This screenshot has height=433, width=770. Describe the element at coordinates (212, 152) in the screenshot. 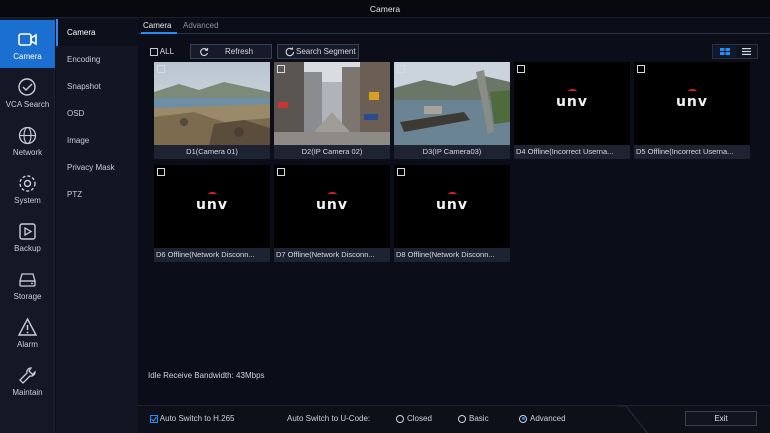

I see `camera-caption: D1(Camera 01)` at that location.